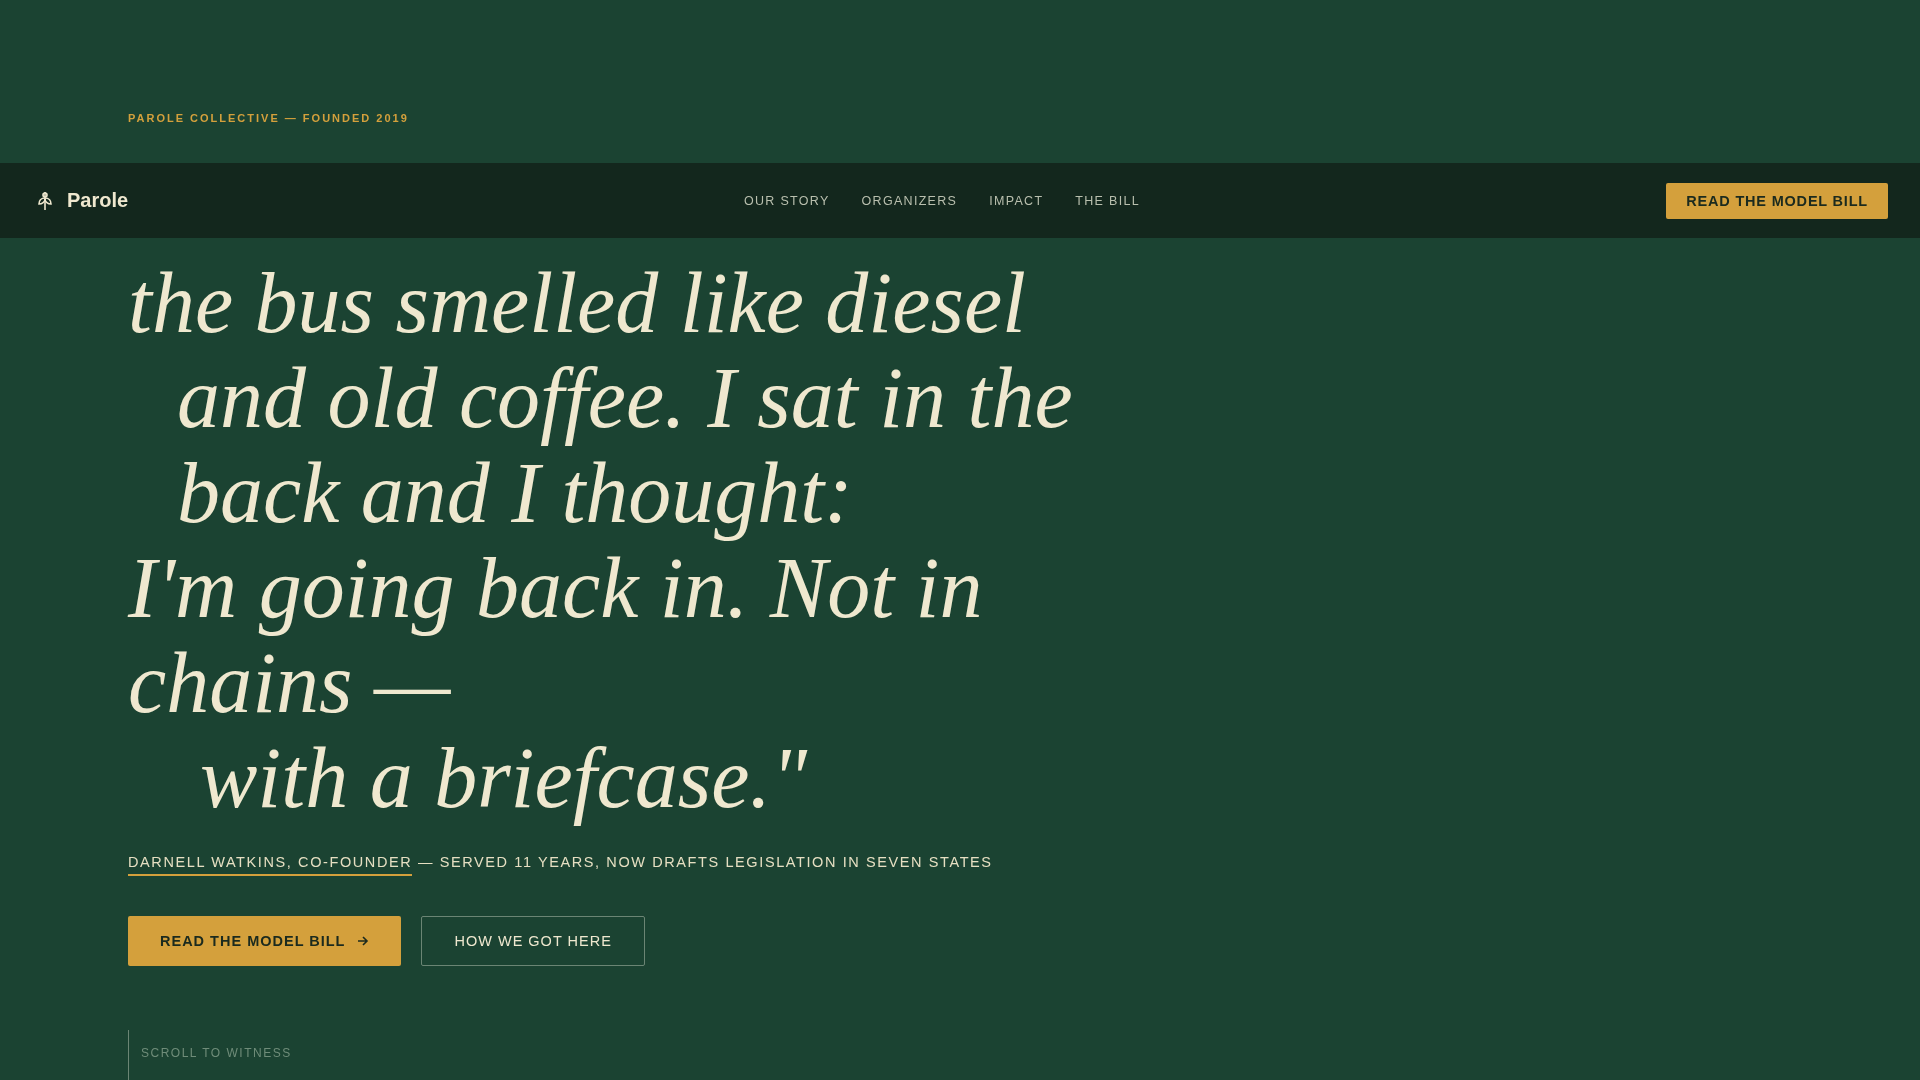  What do you see at coordinates (515, 493) in the screenshot?
I see `quote-line: back and I thought:` at bounding box center [515, 493].